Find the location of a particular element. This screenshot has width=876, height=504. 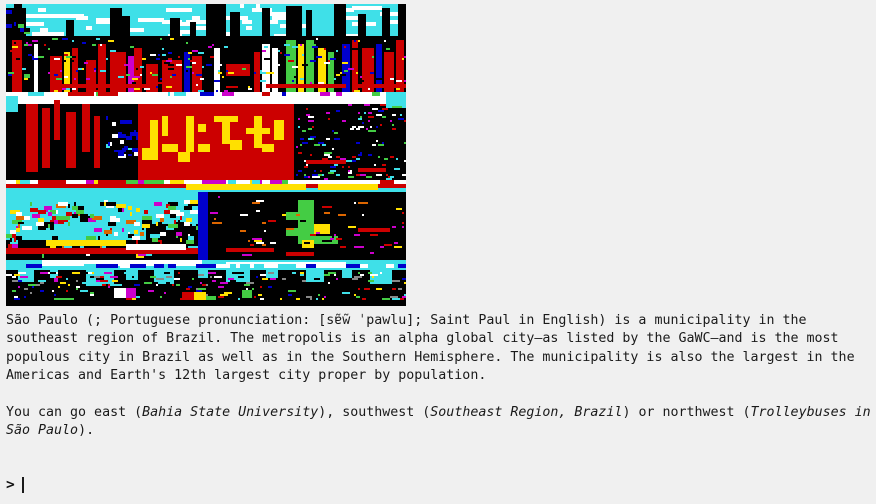

article-text-run: ). is located at coordinates (86, 431).